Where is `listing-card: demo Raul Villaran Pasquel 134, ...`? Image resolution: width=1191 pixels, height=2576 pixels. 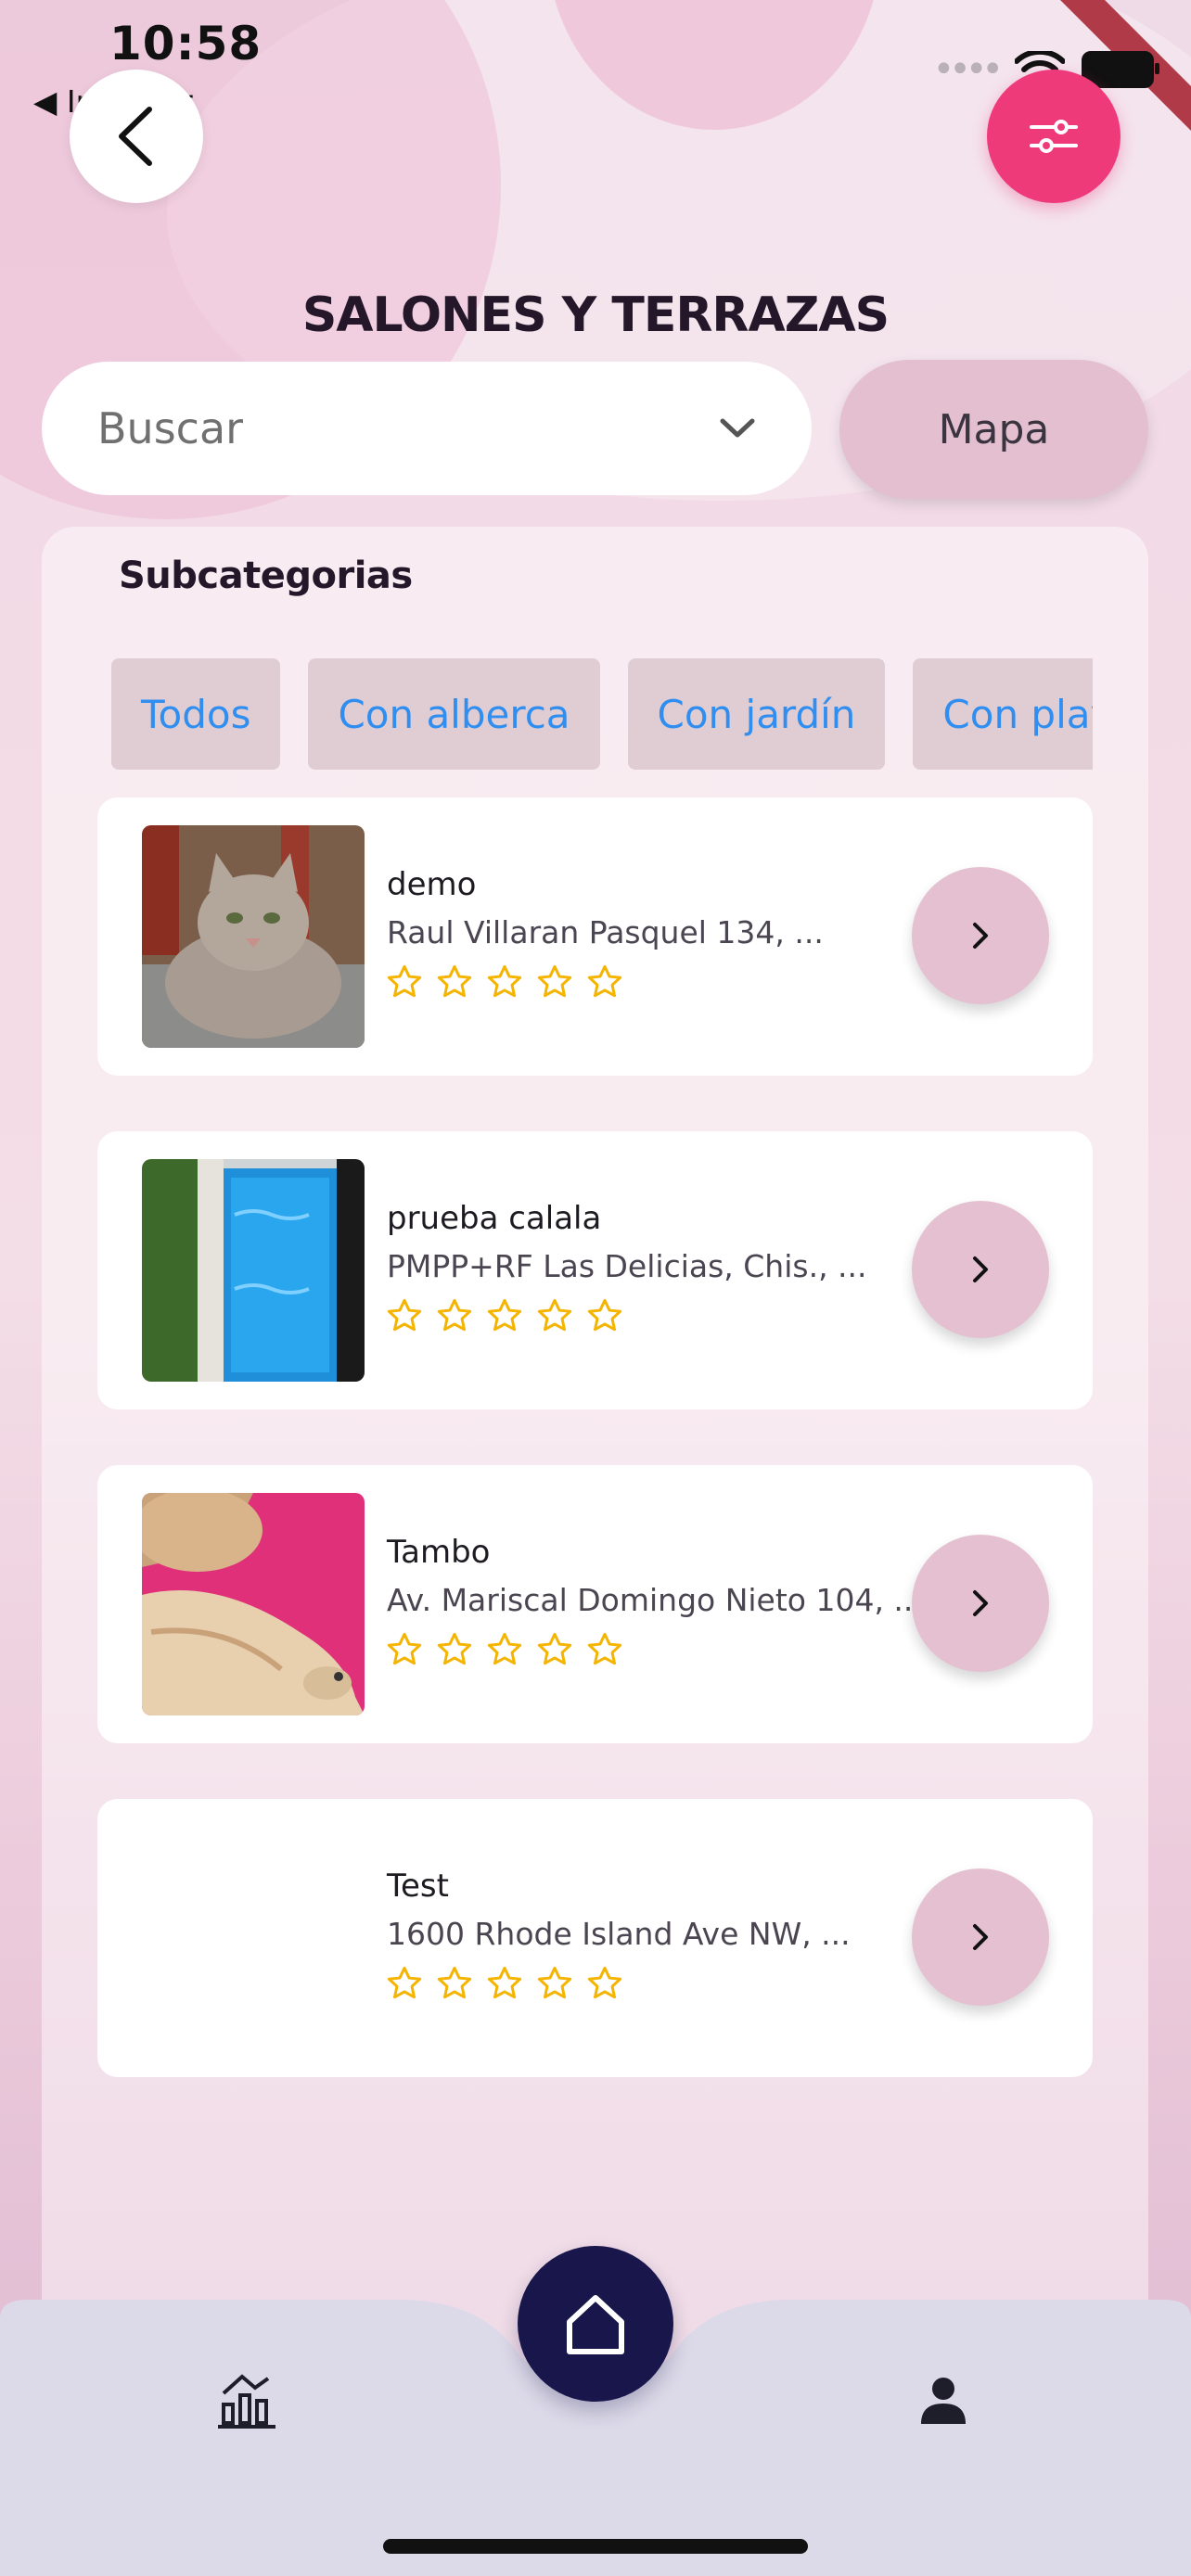 listing-card: demo Raul Villaran Pasquel 134, ... is located at coordinates (595, 937).